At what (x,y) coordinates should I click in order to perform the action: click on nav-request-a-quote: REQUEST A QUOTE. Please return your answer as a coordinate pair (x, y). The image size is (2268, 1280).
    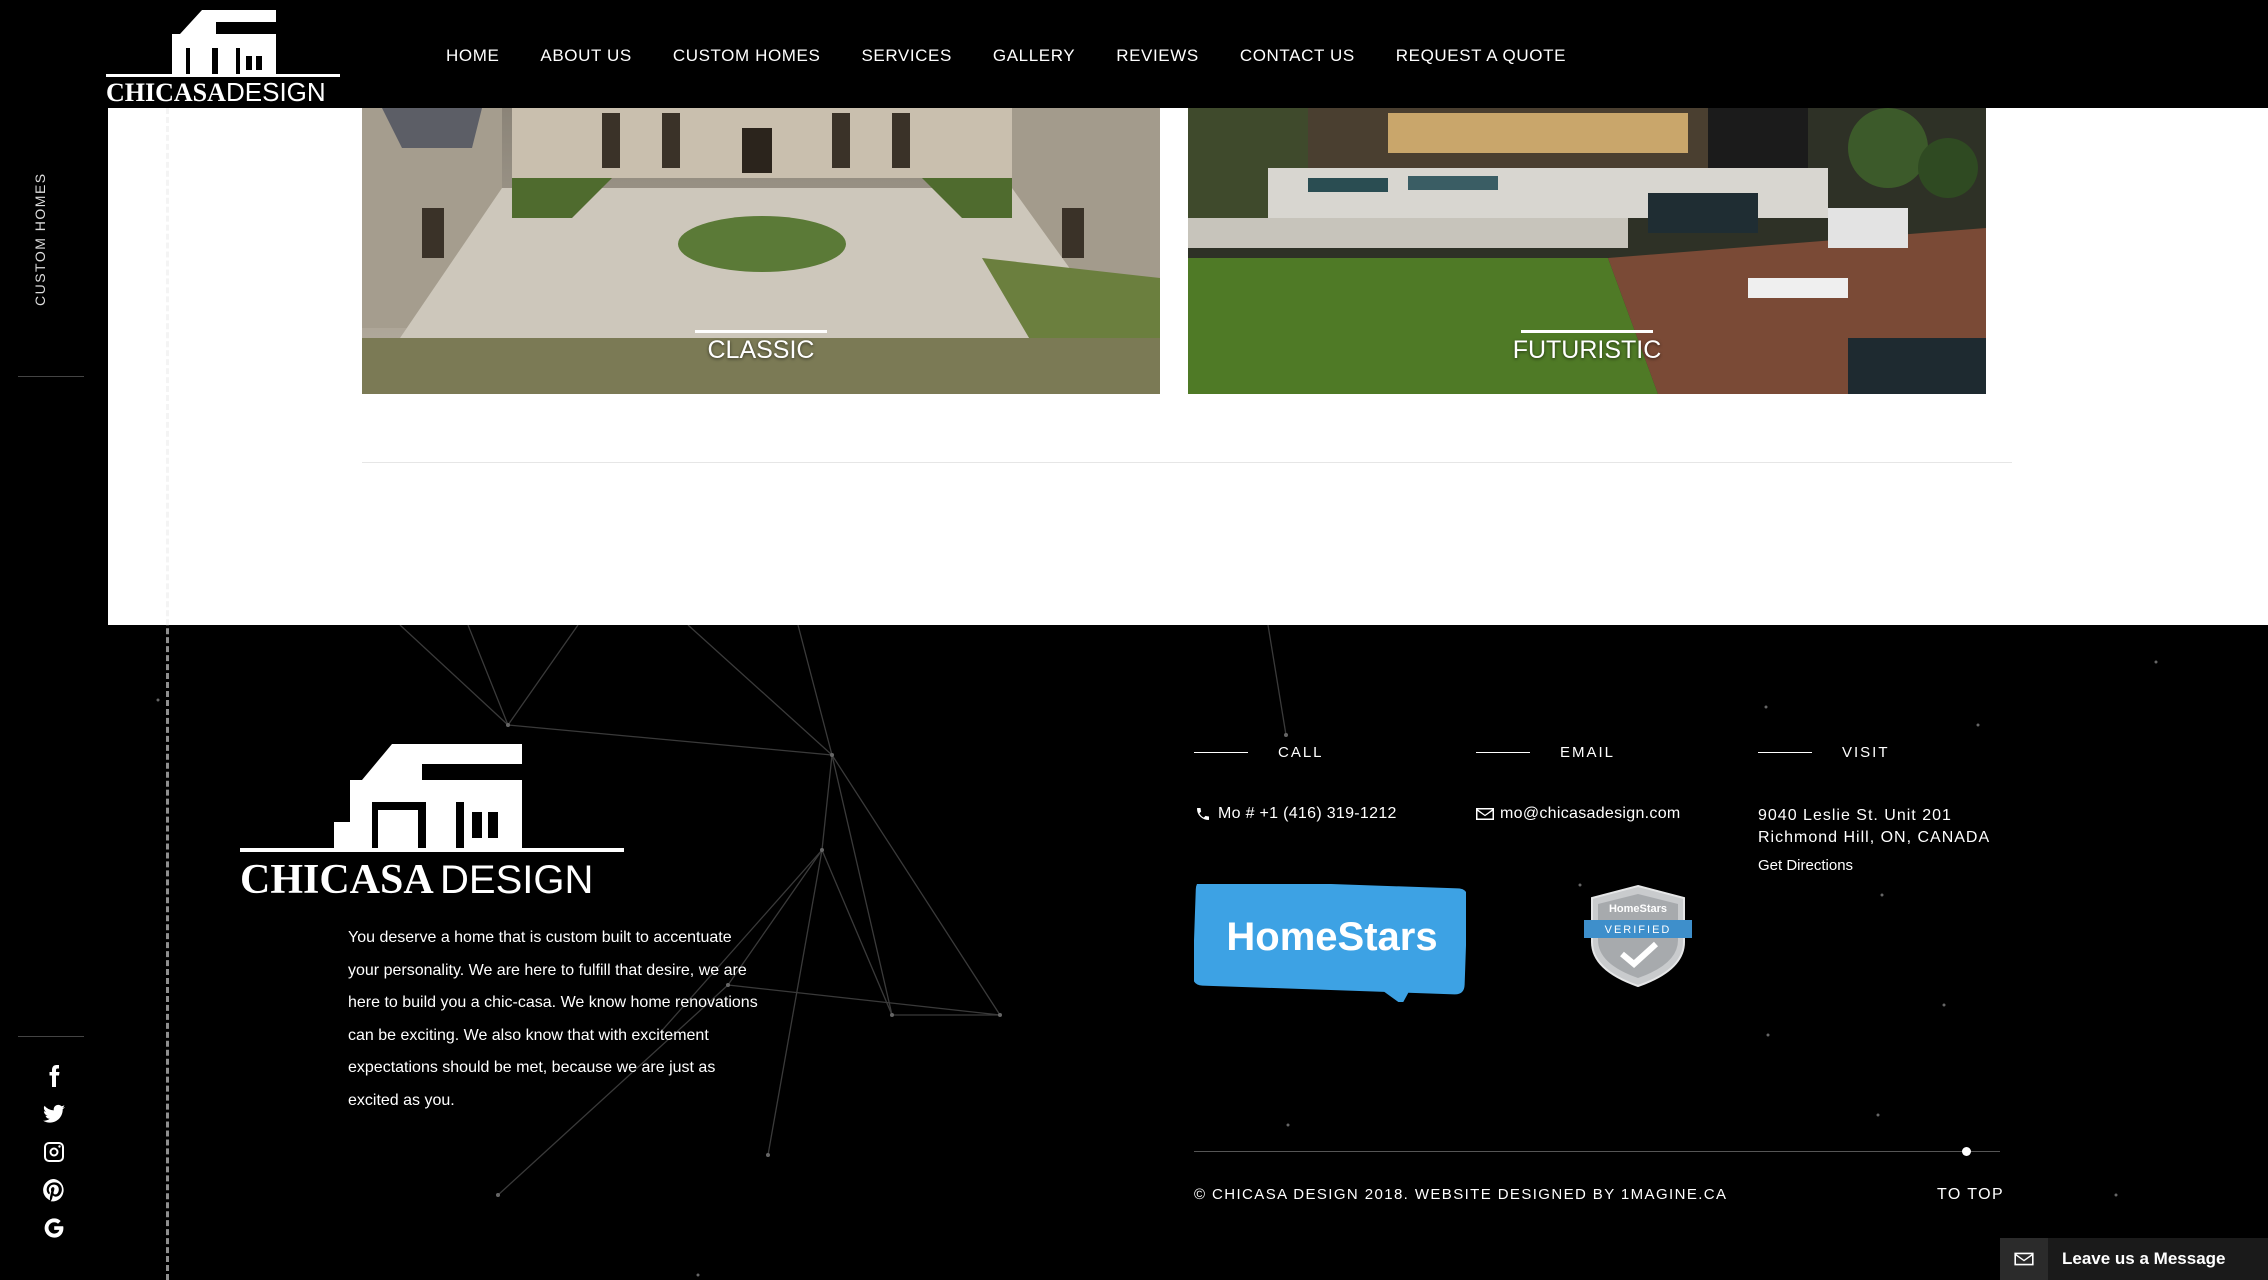
    Looking at the image, I should click on (1481, 56).